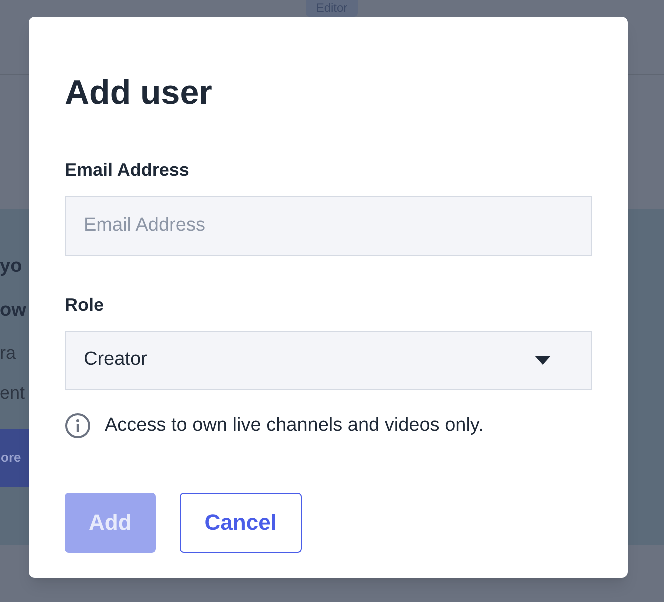 The image size is (664, 602). Describe the element at coordinates (14, 458) in the screenshot. I see `background-button: ore` at that location.